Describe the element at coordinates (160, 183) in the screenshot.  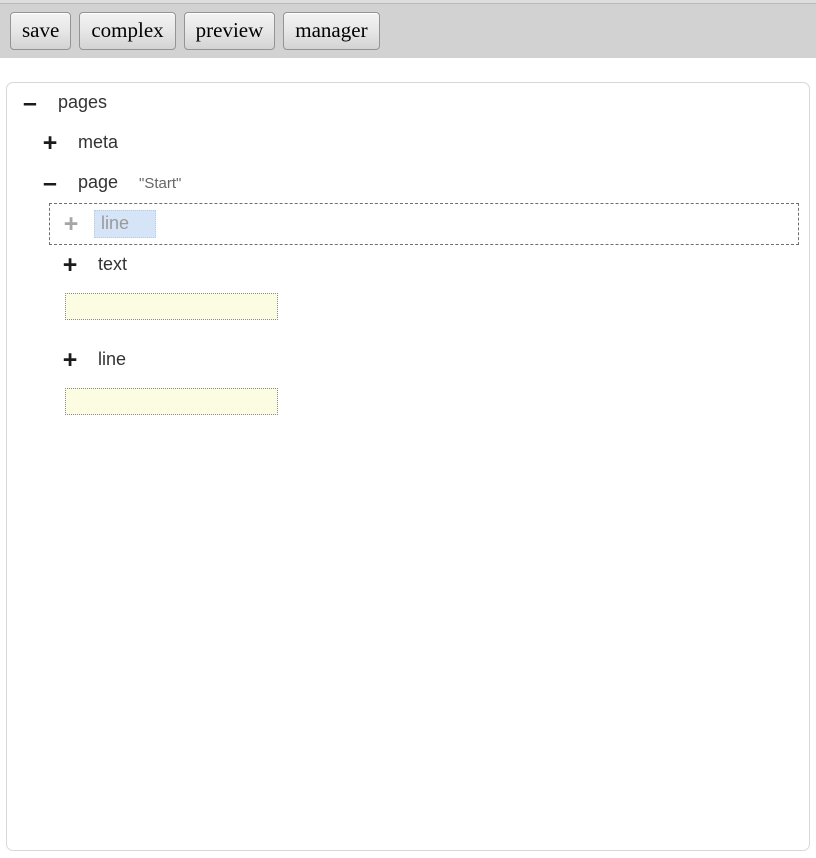
I see `tree-node-attribute: "Start"` at that location.